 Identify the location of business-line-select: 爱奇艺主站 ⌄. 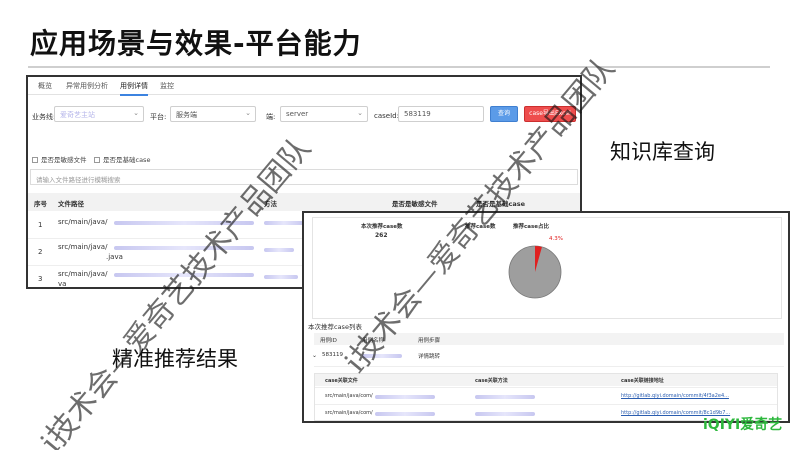
(99, 114).